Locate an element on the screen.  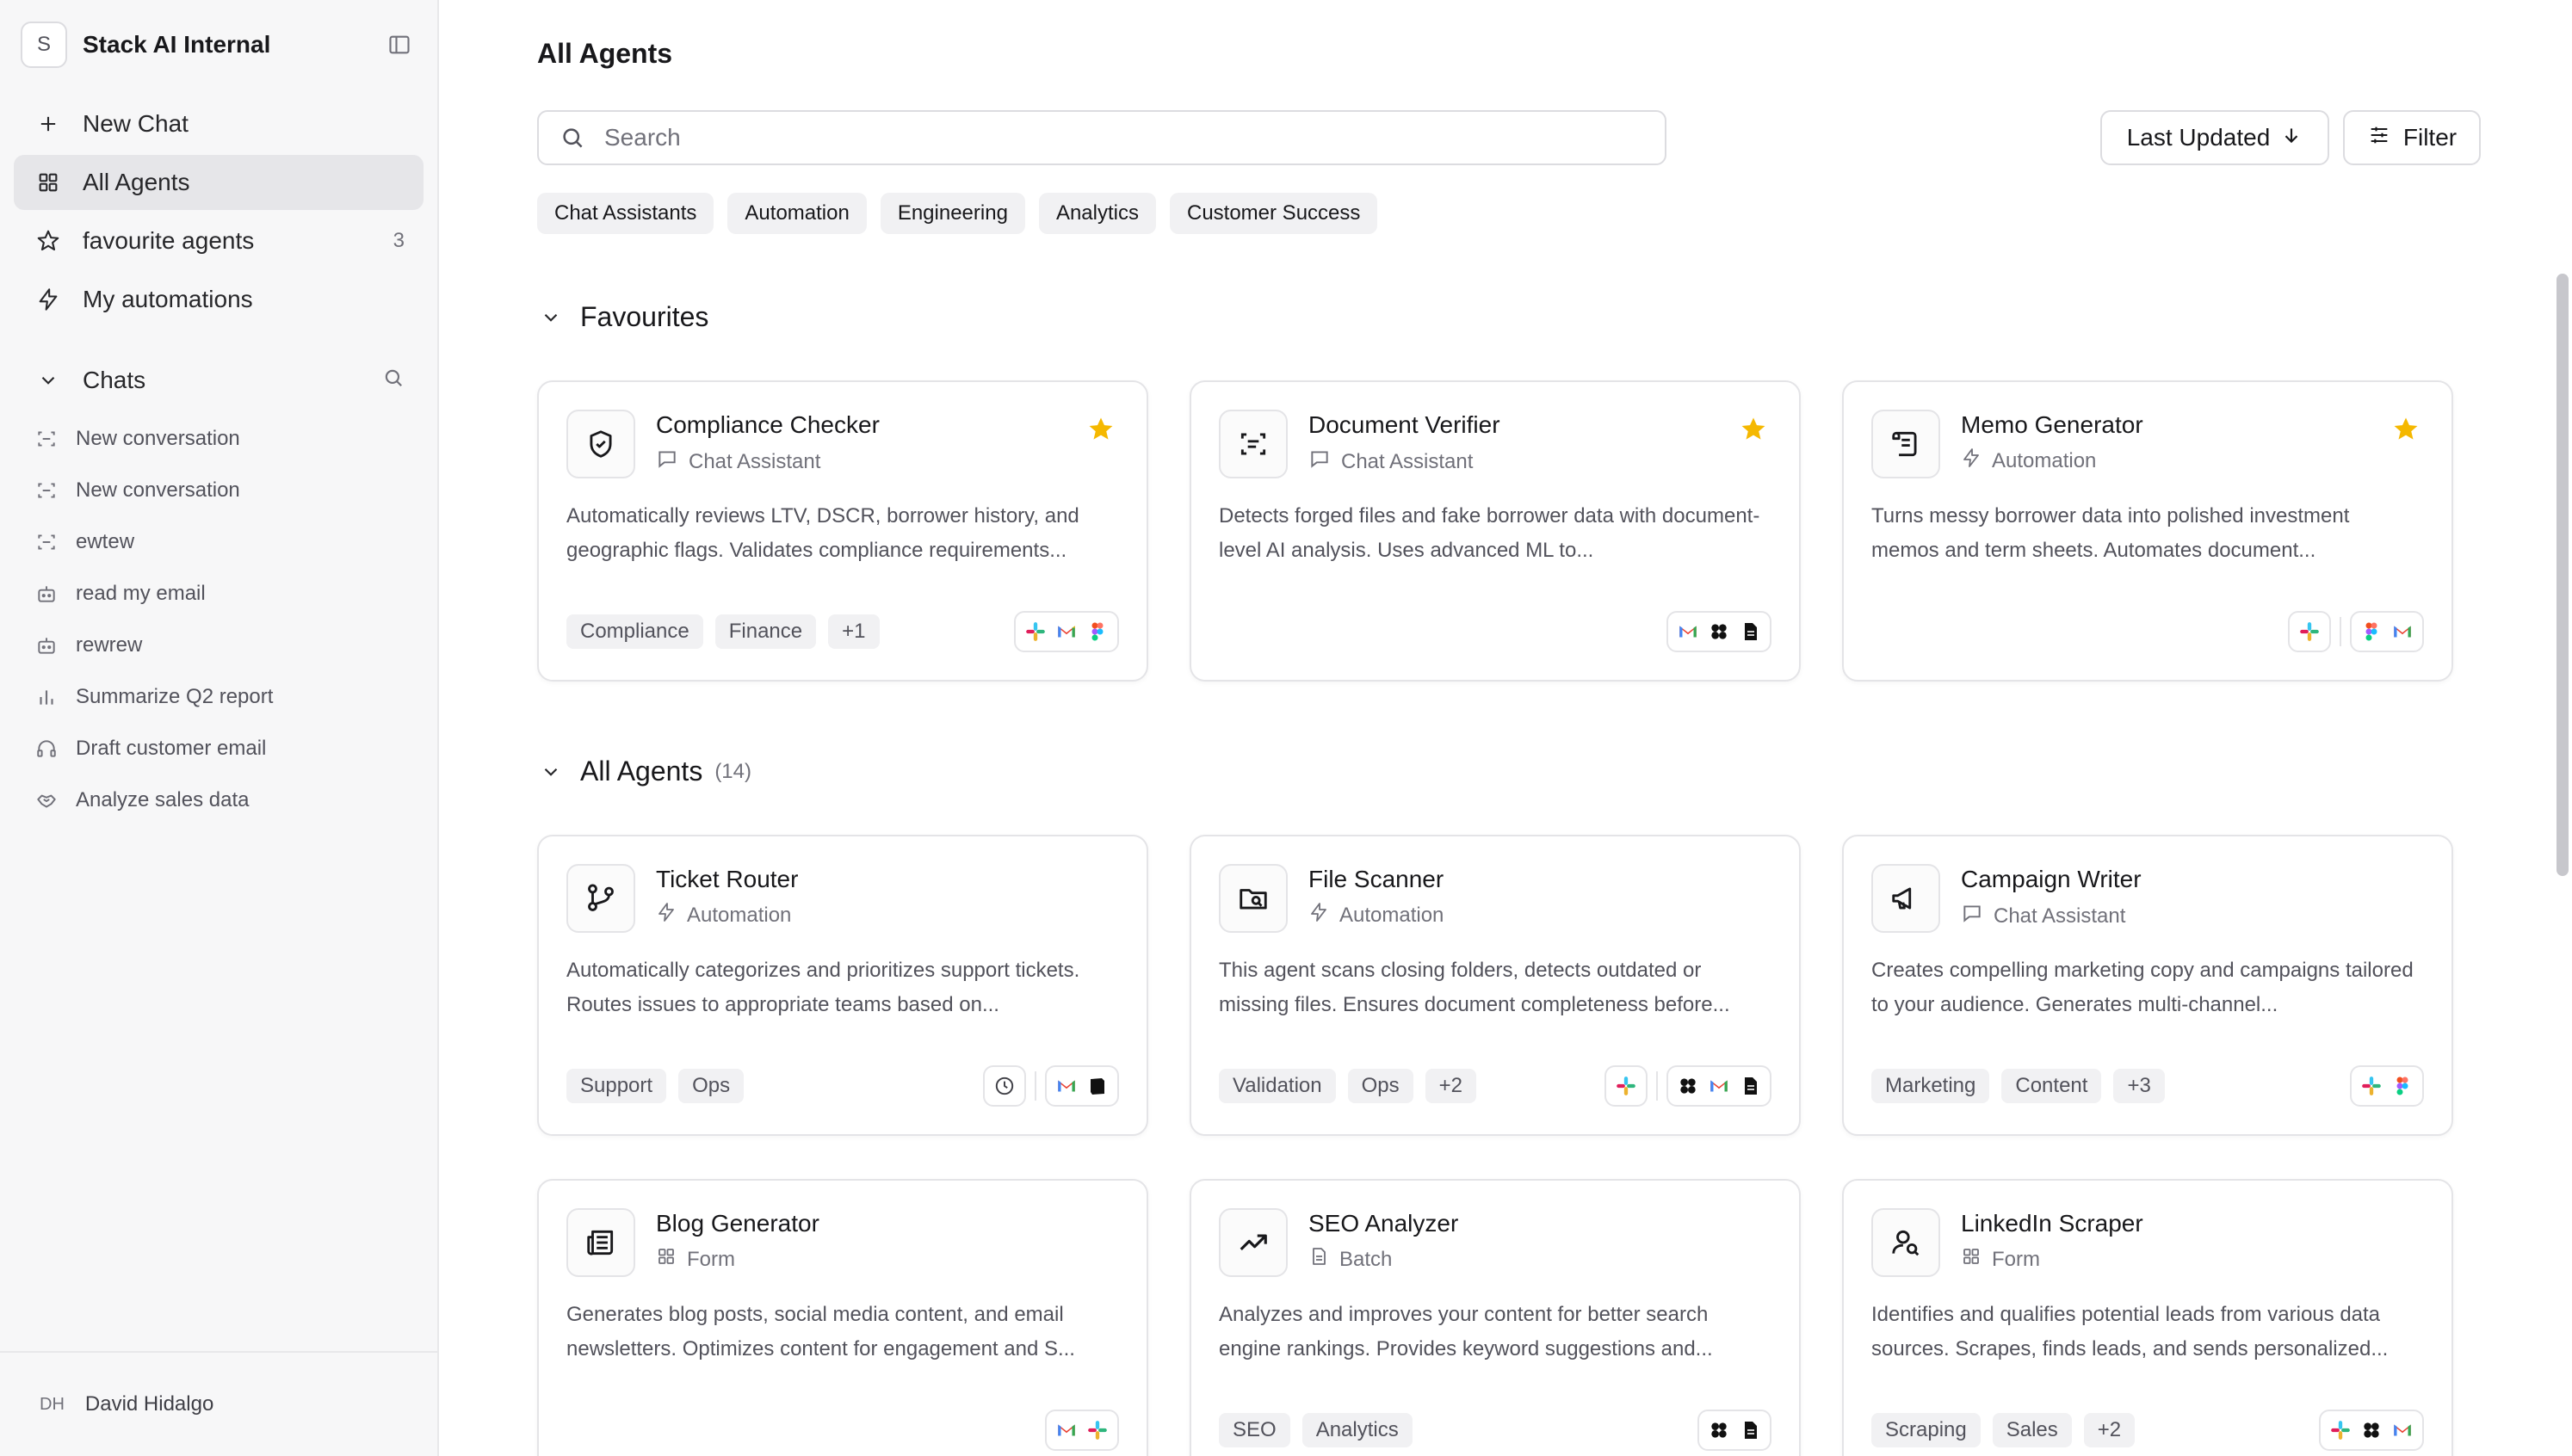
filter-button: Filter is located at coordinates (2412, 137).